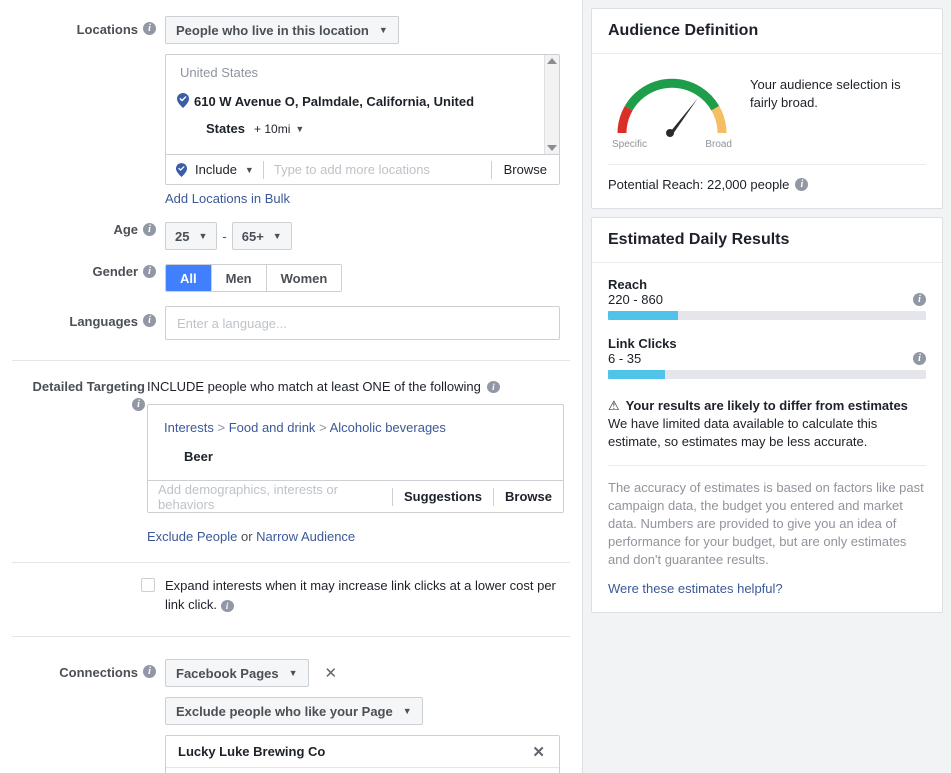 The height and width of the screenshot is (773, 951). What do you see at coordinates (695, 588) in the screenshot?
I see `estimates-feedback-link: Were these estimates helpful?` at bounding box center [695, 588].